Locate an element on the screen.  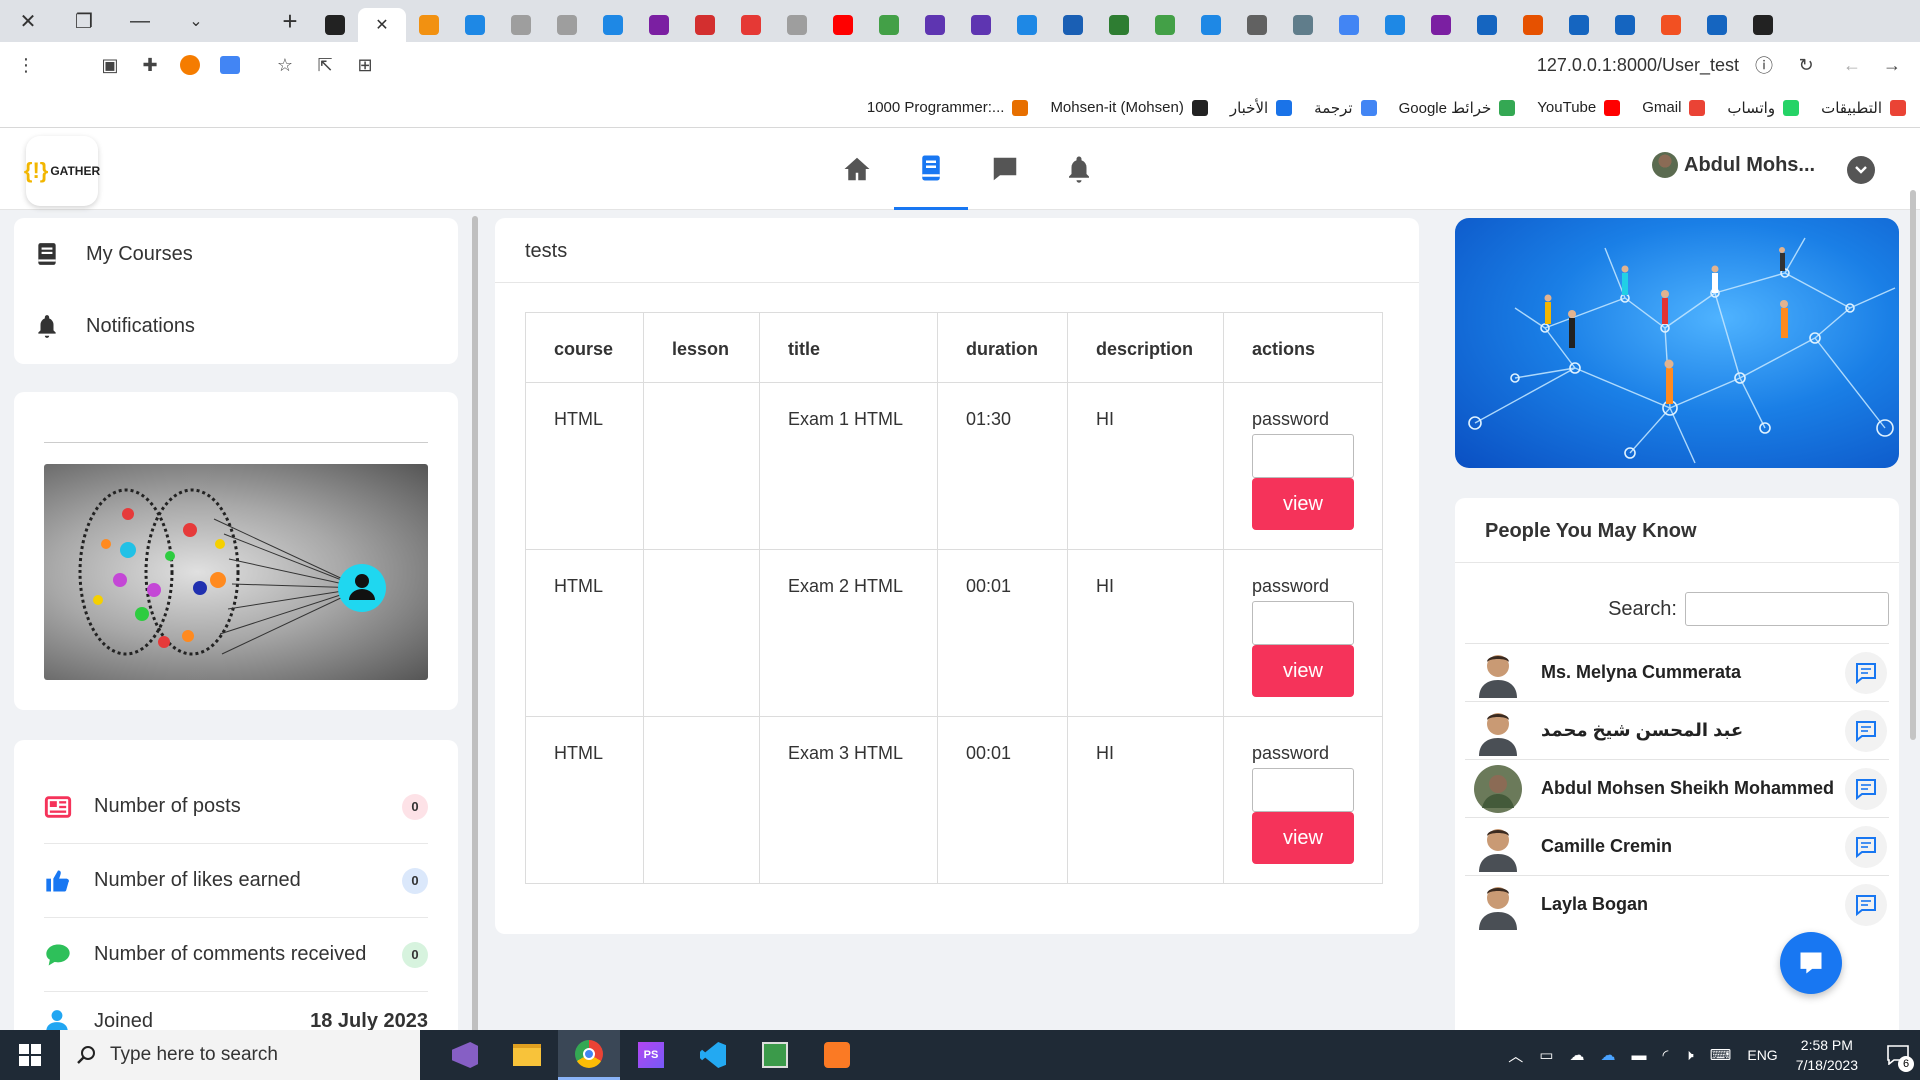
nav-notifications is located at coordinates (1079, 169).